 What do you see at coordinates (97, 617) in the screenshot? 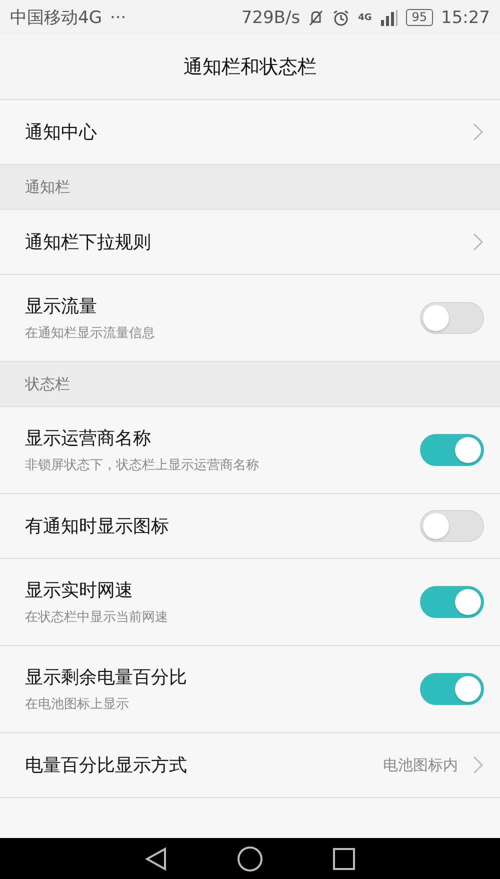
I see `item-description: 在状态栏中显示当前网速` at bounding box center [97, 617].